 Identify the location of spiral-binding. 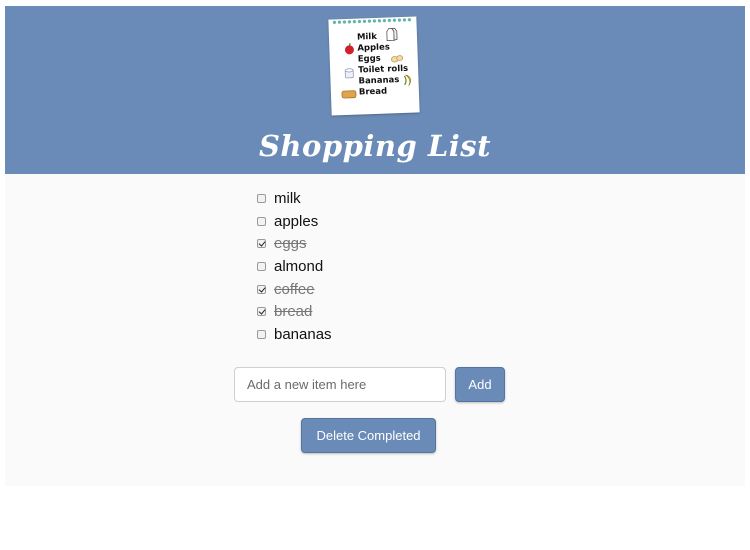
(372, 21).